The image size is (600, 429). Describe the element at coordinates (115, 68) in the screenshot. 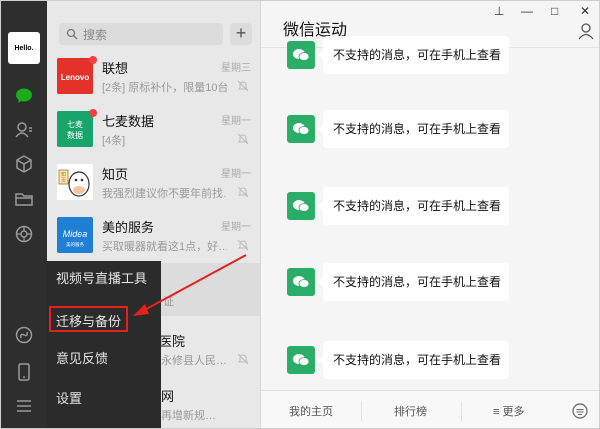

I see `conversation-name: 联想` at that location.